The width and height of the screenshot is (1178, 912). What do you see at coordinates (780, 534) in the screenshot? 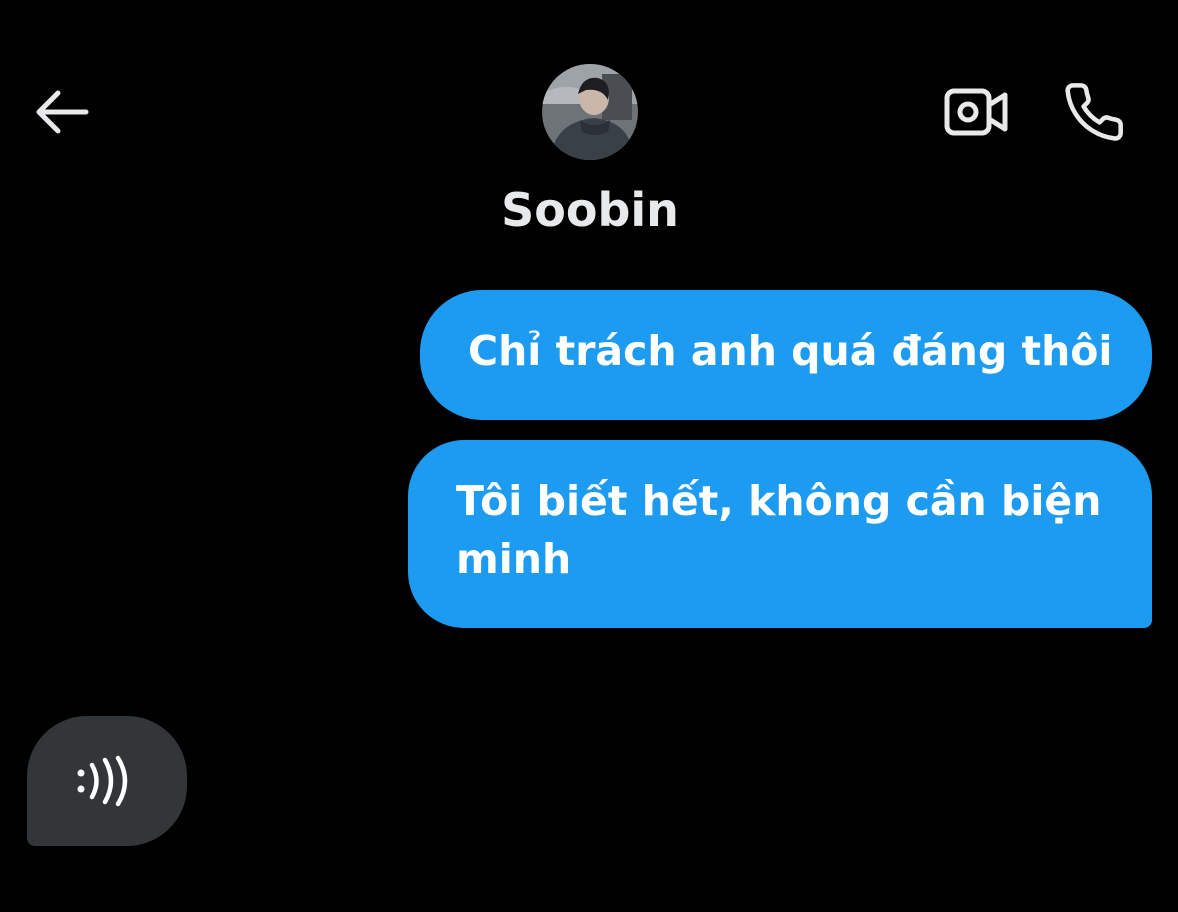
I see `sent-message: Tôi biết hết, không cần biện minh` at bounding box center [780, 534].